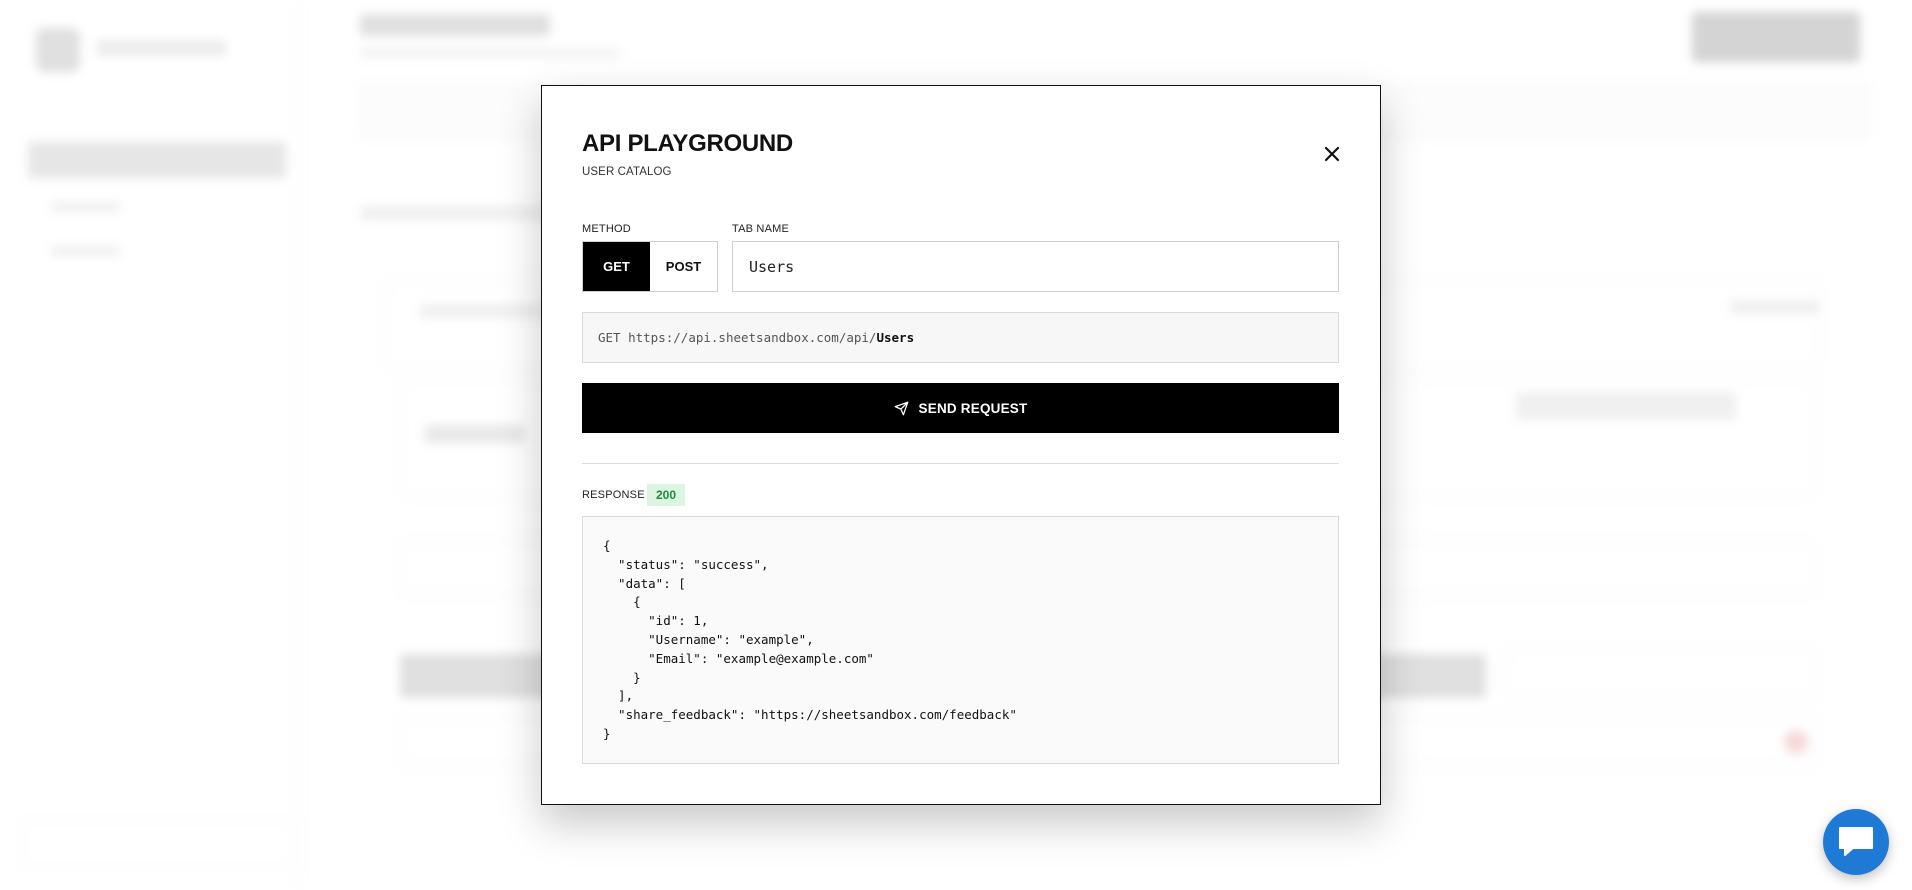 The width and height of the screenshot is (1912, 890). Describe the element at coordinates (666, 495) in the screenshot. I see `status-badge: 200` at that location.